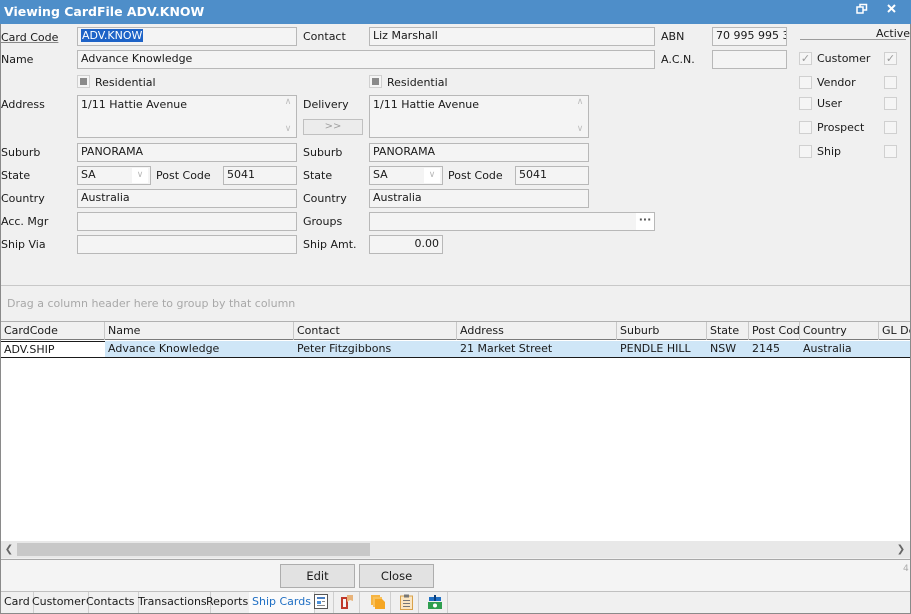 Image resolution: width=911 pixels, height=614 pixels. What do you see at coordinates (23, 104) in the screenshot?
I see `address-label: Address` at bounding box center [23, 104].